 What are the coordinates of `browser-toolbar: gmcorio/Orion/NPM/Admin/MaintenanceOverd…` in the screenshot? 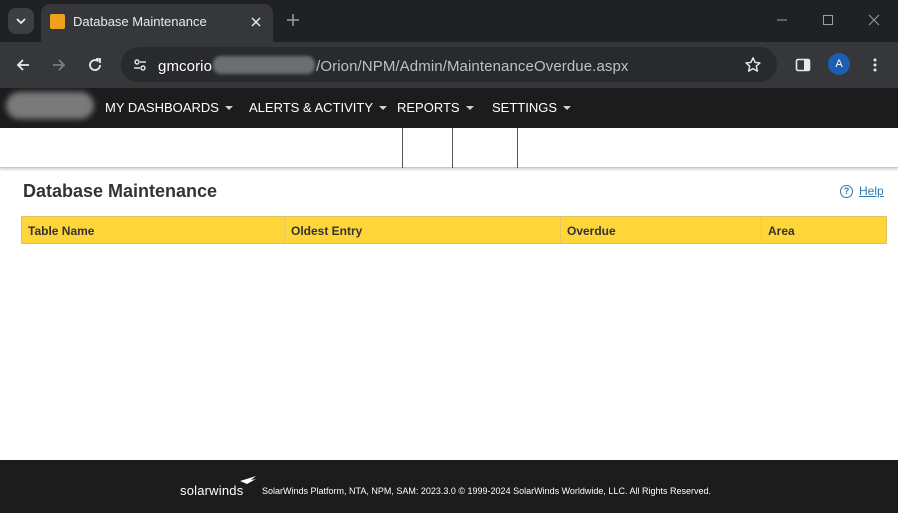 It's located at (449, 65).